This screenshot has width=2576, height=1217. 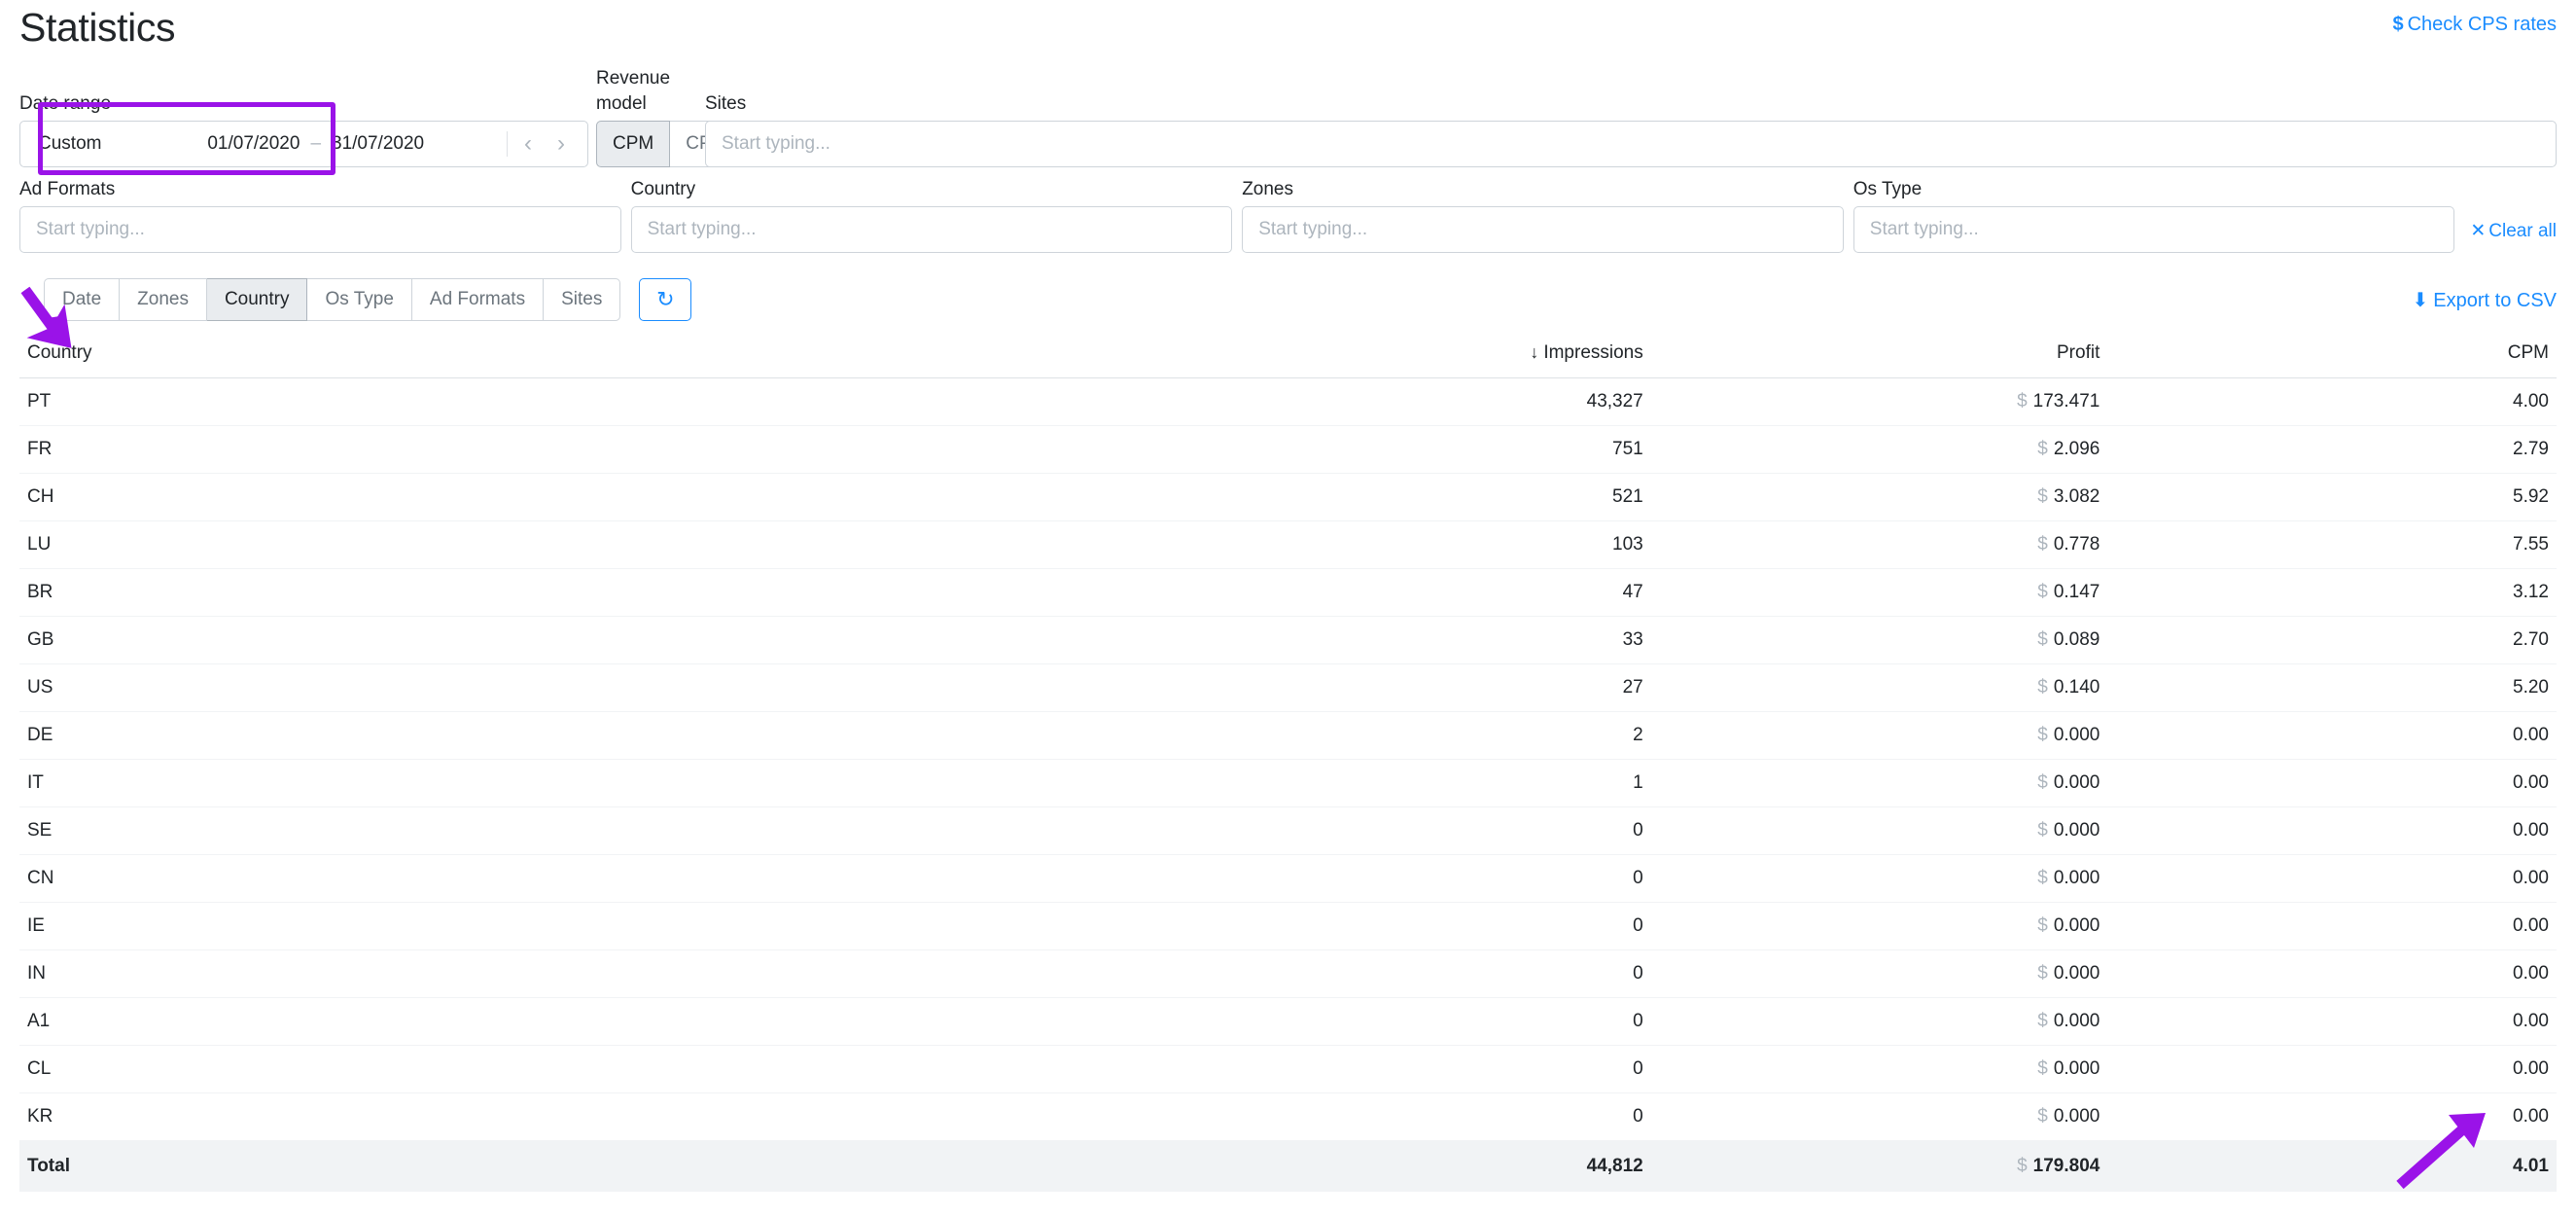 I want to click on cell-profit: $2.096, so click(x=1871, y=449).